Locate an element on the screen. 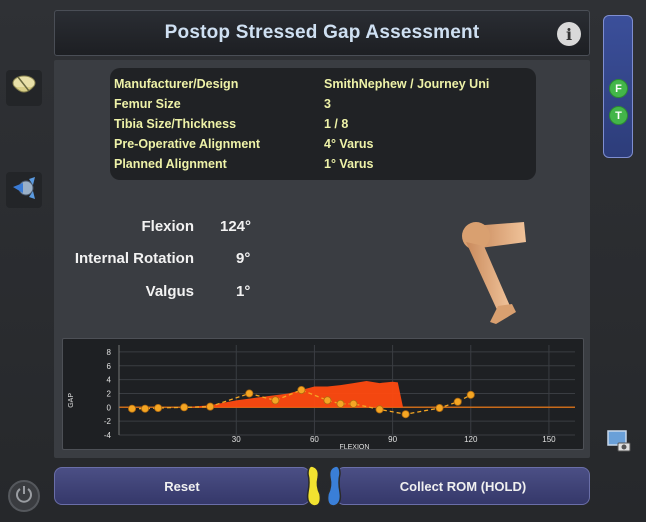 The width and height of the screenshot is (646, 522). power-button is located at coordinates (24, 496).